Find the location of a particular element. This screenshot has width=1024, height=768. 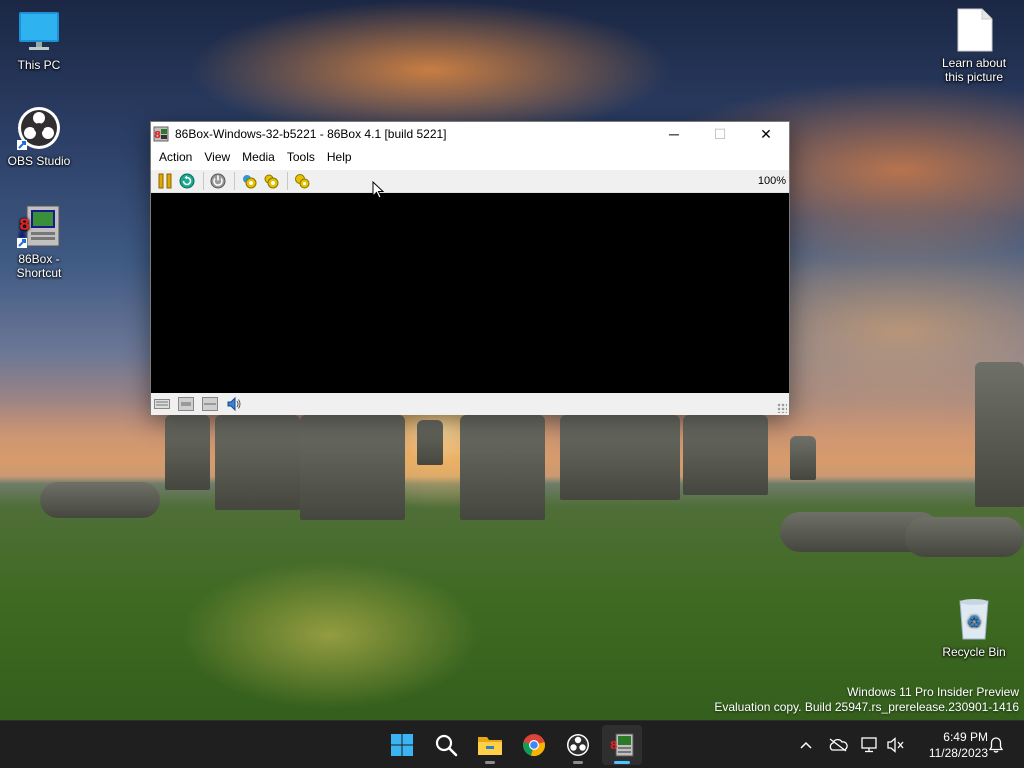

notifications-button is located at coordinates (996, 744).